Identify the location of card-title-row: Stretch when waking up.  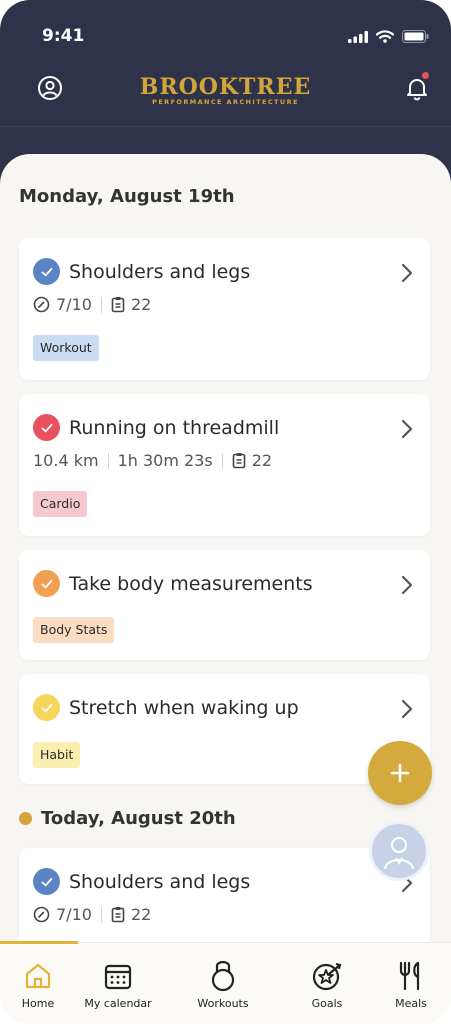
(166, 707).